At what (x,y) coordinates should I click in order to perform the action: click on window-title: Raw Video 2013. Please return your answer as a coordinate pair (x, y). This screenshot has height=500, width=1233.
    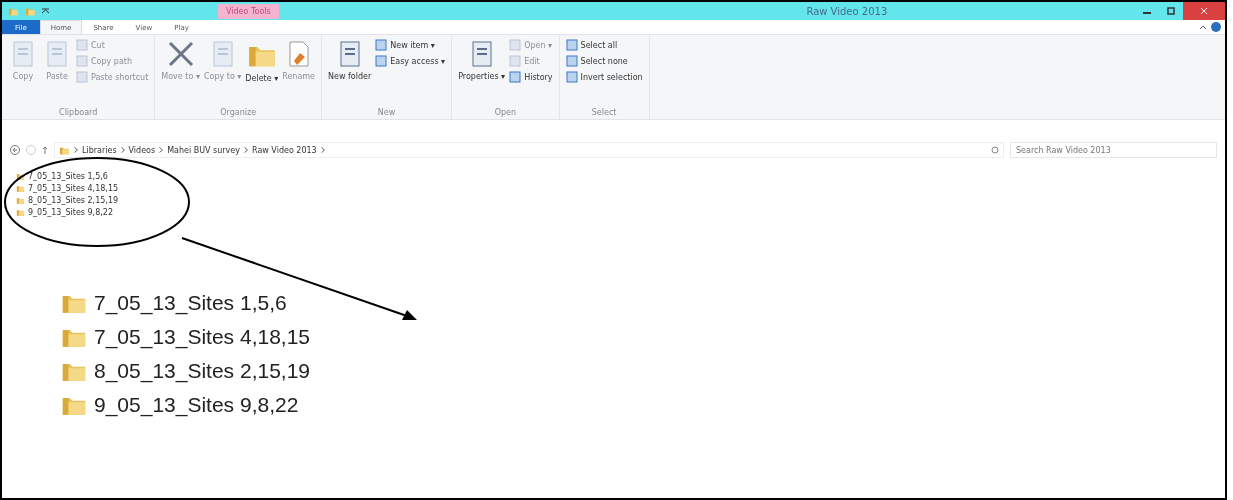
    Looking at the image, I should click on (847, 11).